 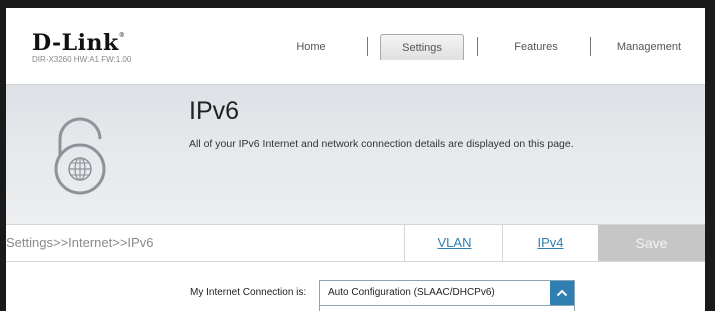 What do you see at coordinates (355, 243) in the screenshot?
I see `breadcrumb-bar: Settings>>Internet>>IPv6 VLAN IPv4 Save` at bounding box center [355, 243].